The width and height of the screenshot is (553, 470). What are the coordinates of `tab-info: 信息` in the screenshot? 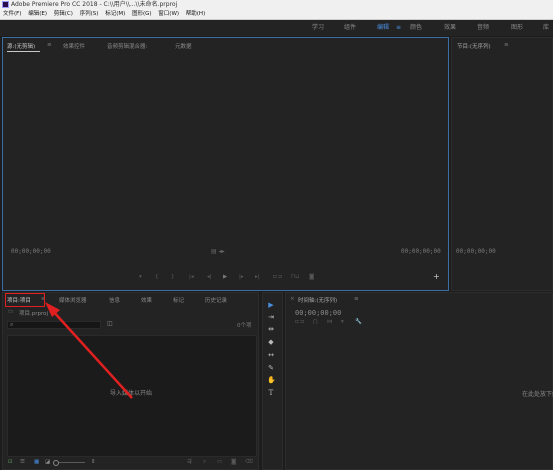 It's located at (114, 300).